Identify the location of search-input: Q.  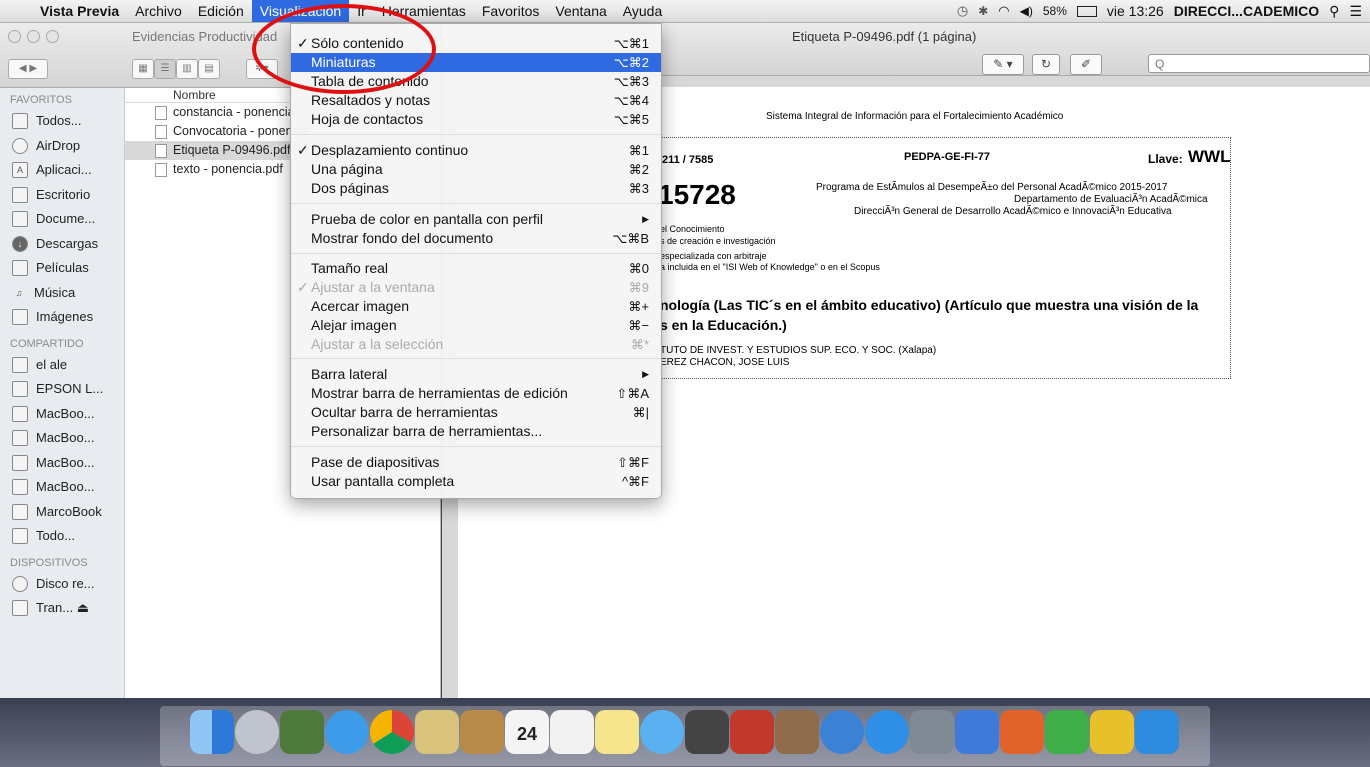
(1259, 63).